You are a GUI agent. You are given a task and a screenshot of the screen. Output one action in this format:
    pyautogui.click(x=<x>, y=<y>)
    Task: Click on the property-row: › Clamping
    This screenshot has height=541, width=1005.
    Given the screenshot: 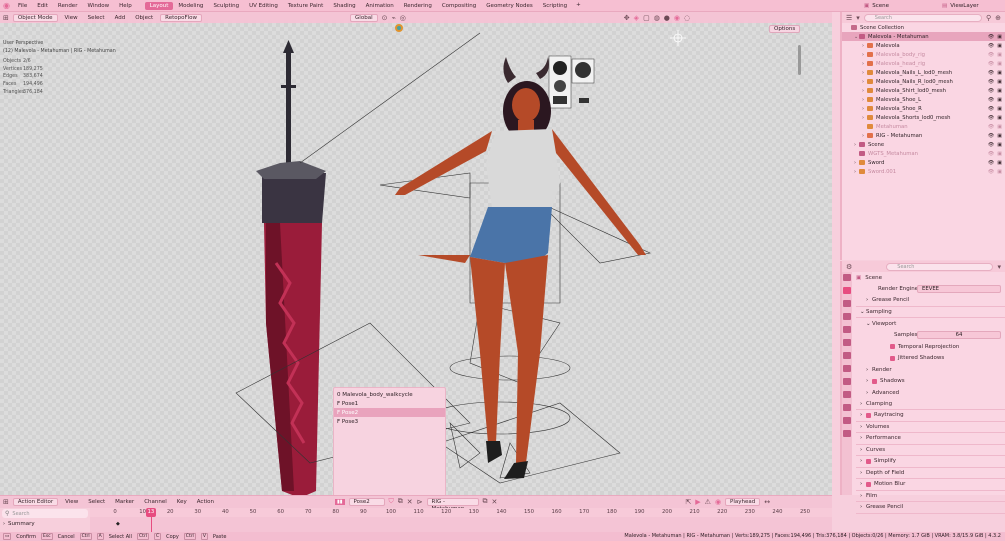 What is the action you would take?
    pyautogui.click(x=930, y=404)
    